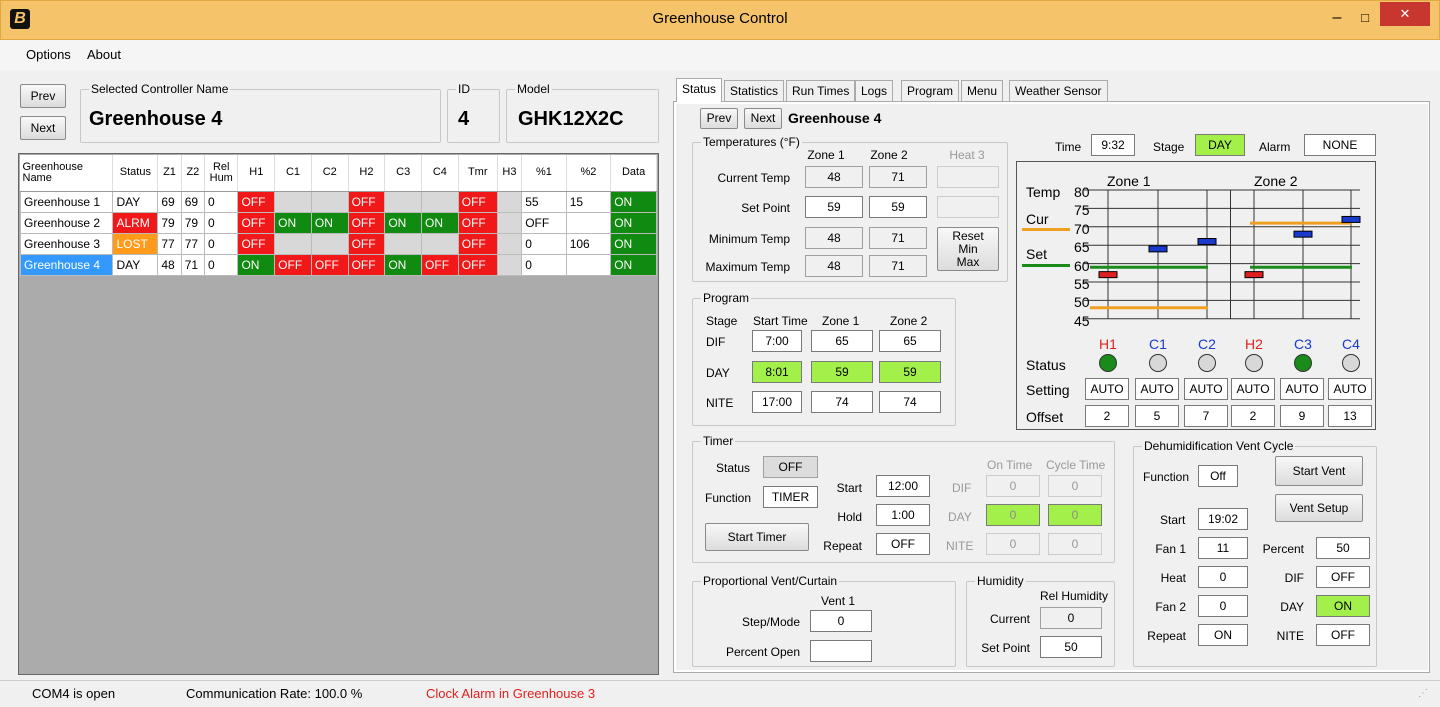 This screenshot has height=707, width=1440. Describe the element at coordinates (910, 402) in the screenshot. I see `program-nite-zone2: 74` at that location.